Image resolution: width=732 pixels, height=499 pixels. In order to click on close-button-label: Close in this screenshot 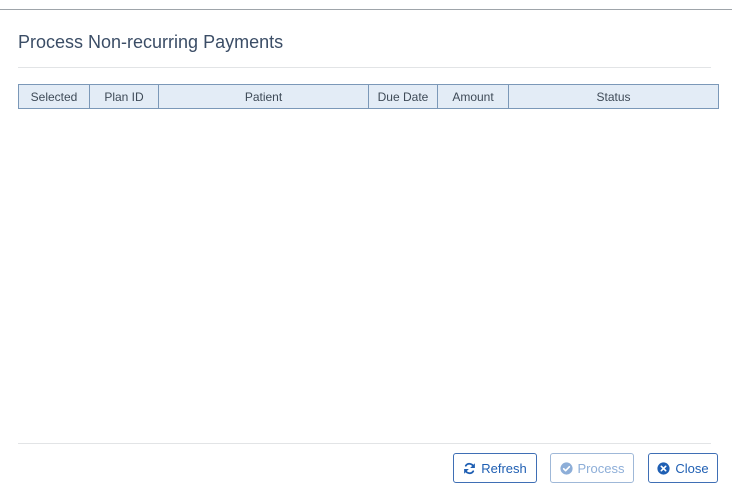, I will do `click(692, 468)`.